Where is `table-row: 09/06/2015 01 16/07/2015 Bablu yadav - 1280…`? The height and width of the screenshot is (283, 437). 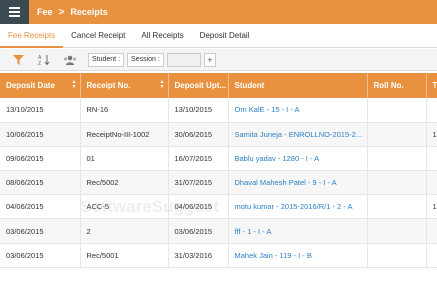 table-row: 09/06/2015 01 16/07/2015 Bablu yadav - 1280… is located at coordinates (218, 159).